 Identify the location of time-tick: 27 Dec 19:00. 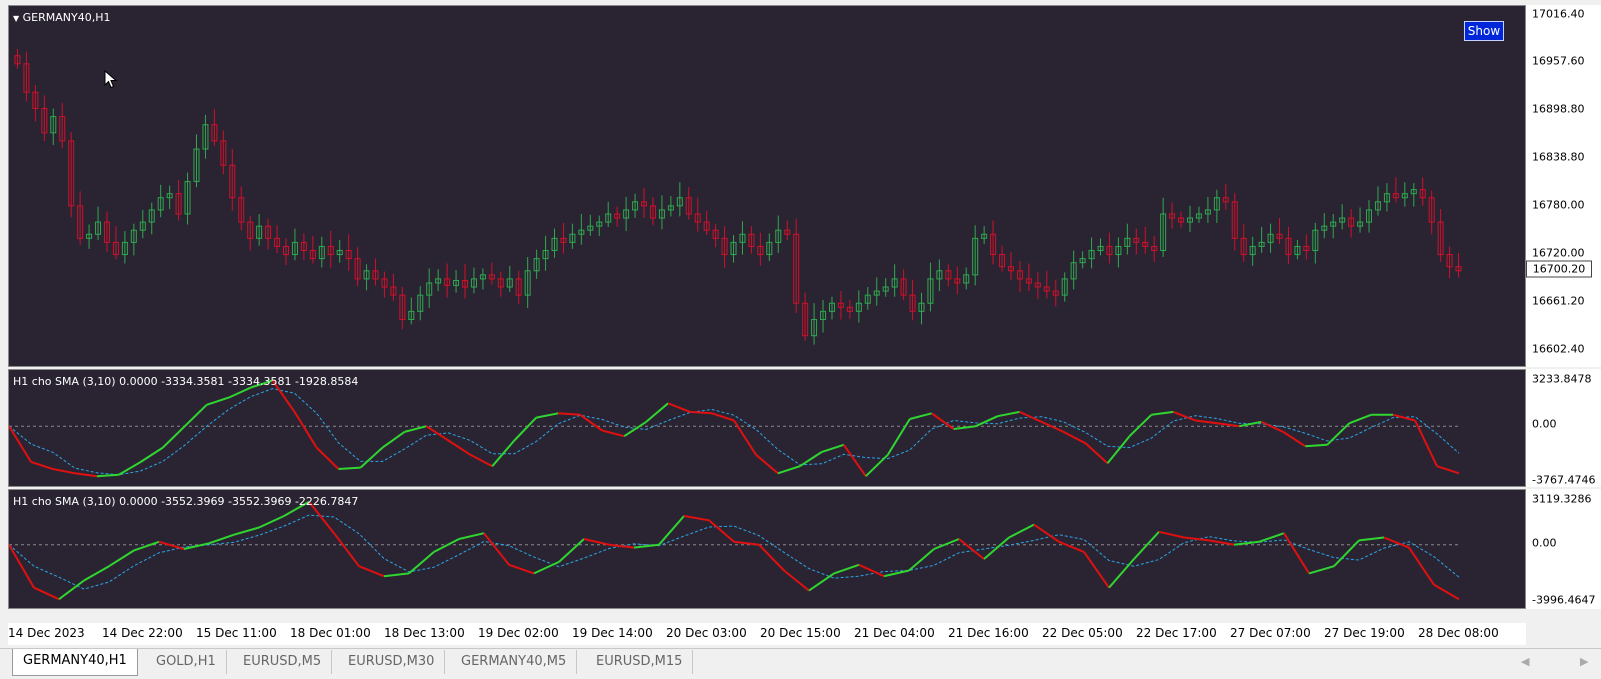
(1364, 633).